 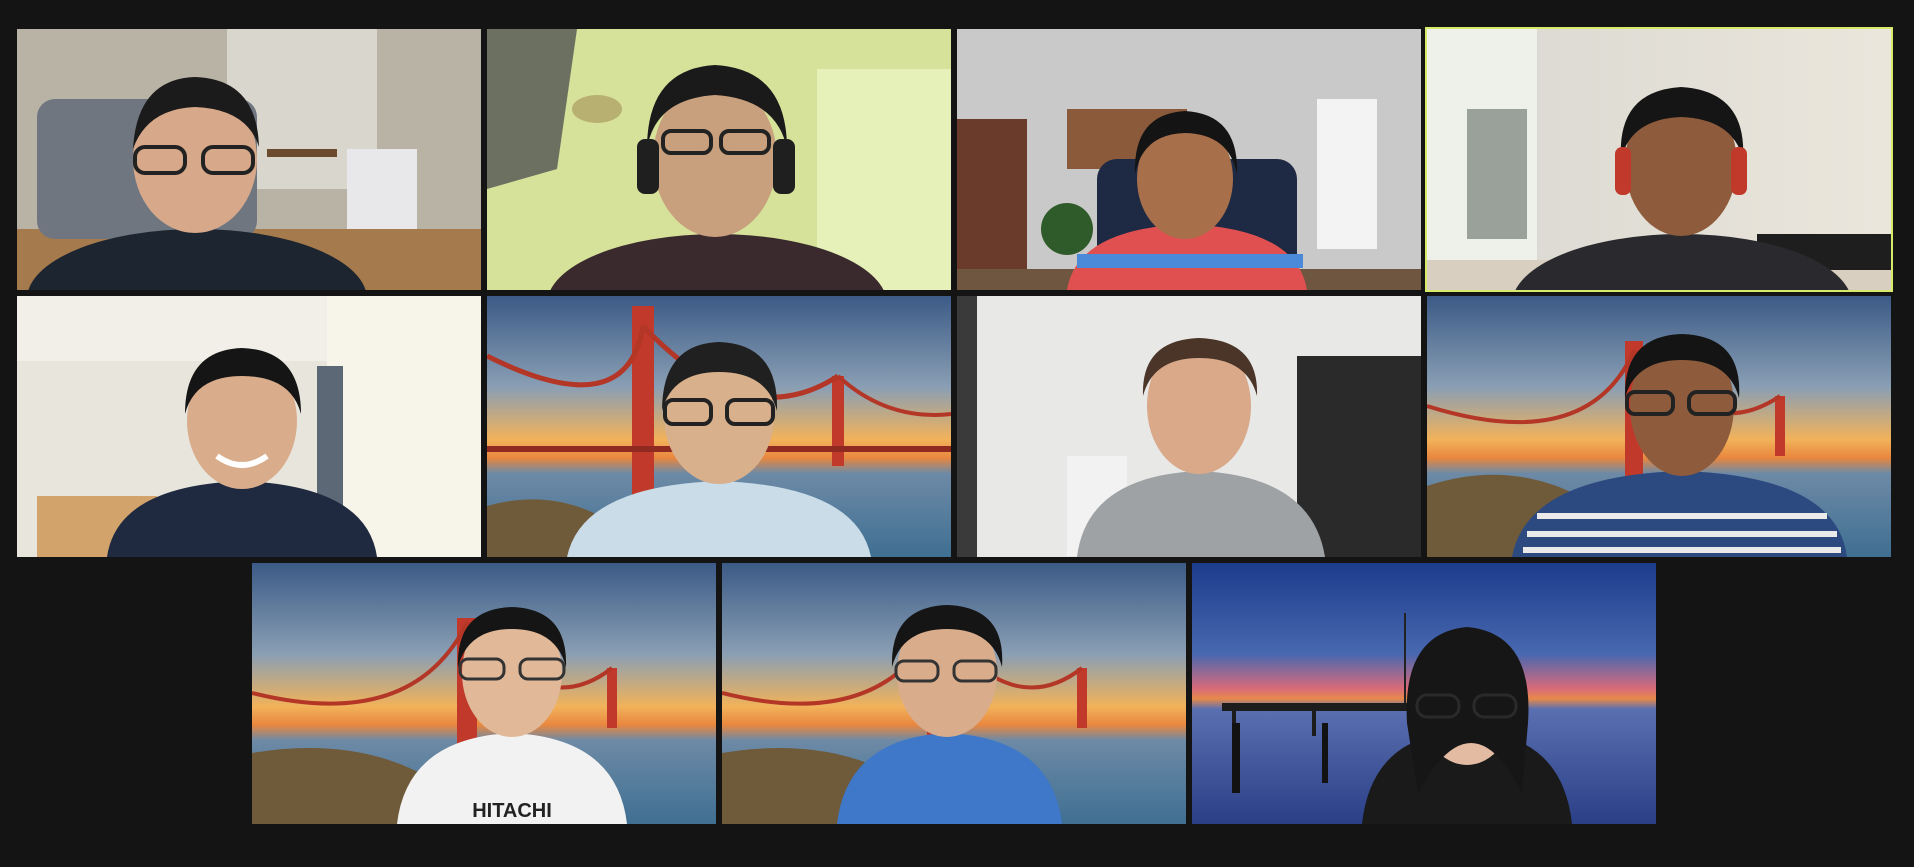 I want to click on participant-tile: HITACHI, so click(x=484, y=693).